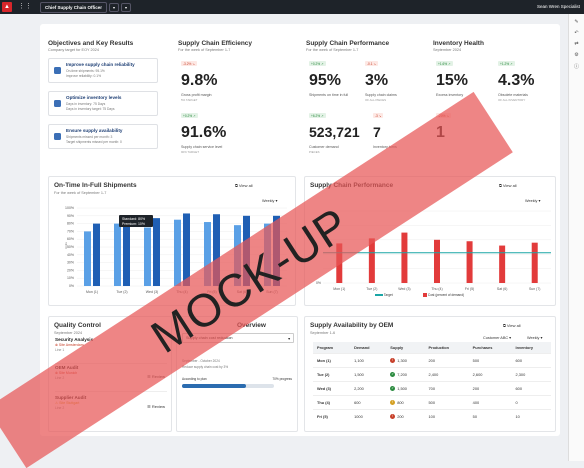 The image size is (584, 468). What do you see at coordinates (576, 44) in the screenshot?
I see `share-icon: ⇄` at bounding box center [576, 44].